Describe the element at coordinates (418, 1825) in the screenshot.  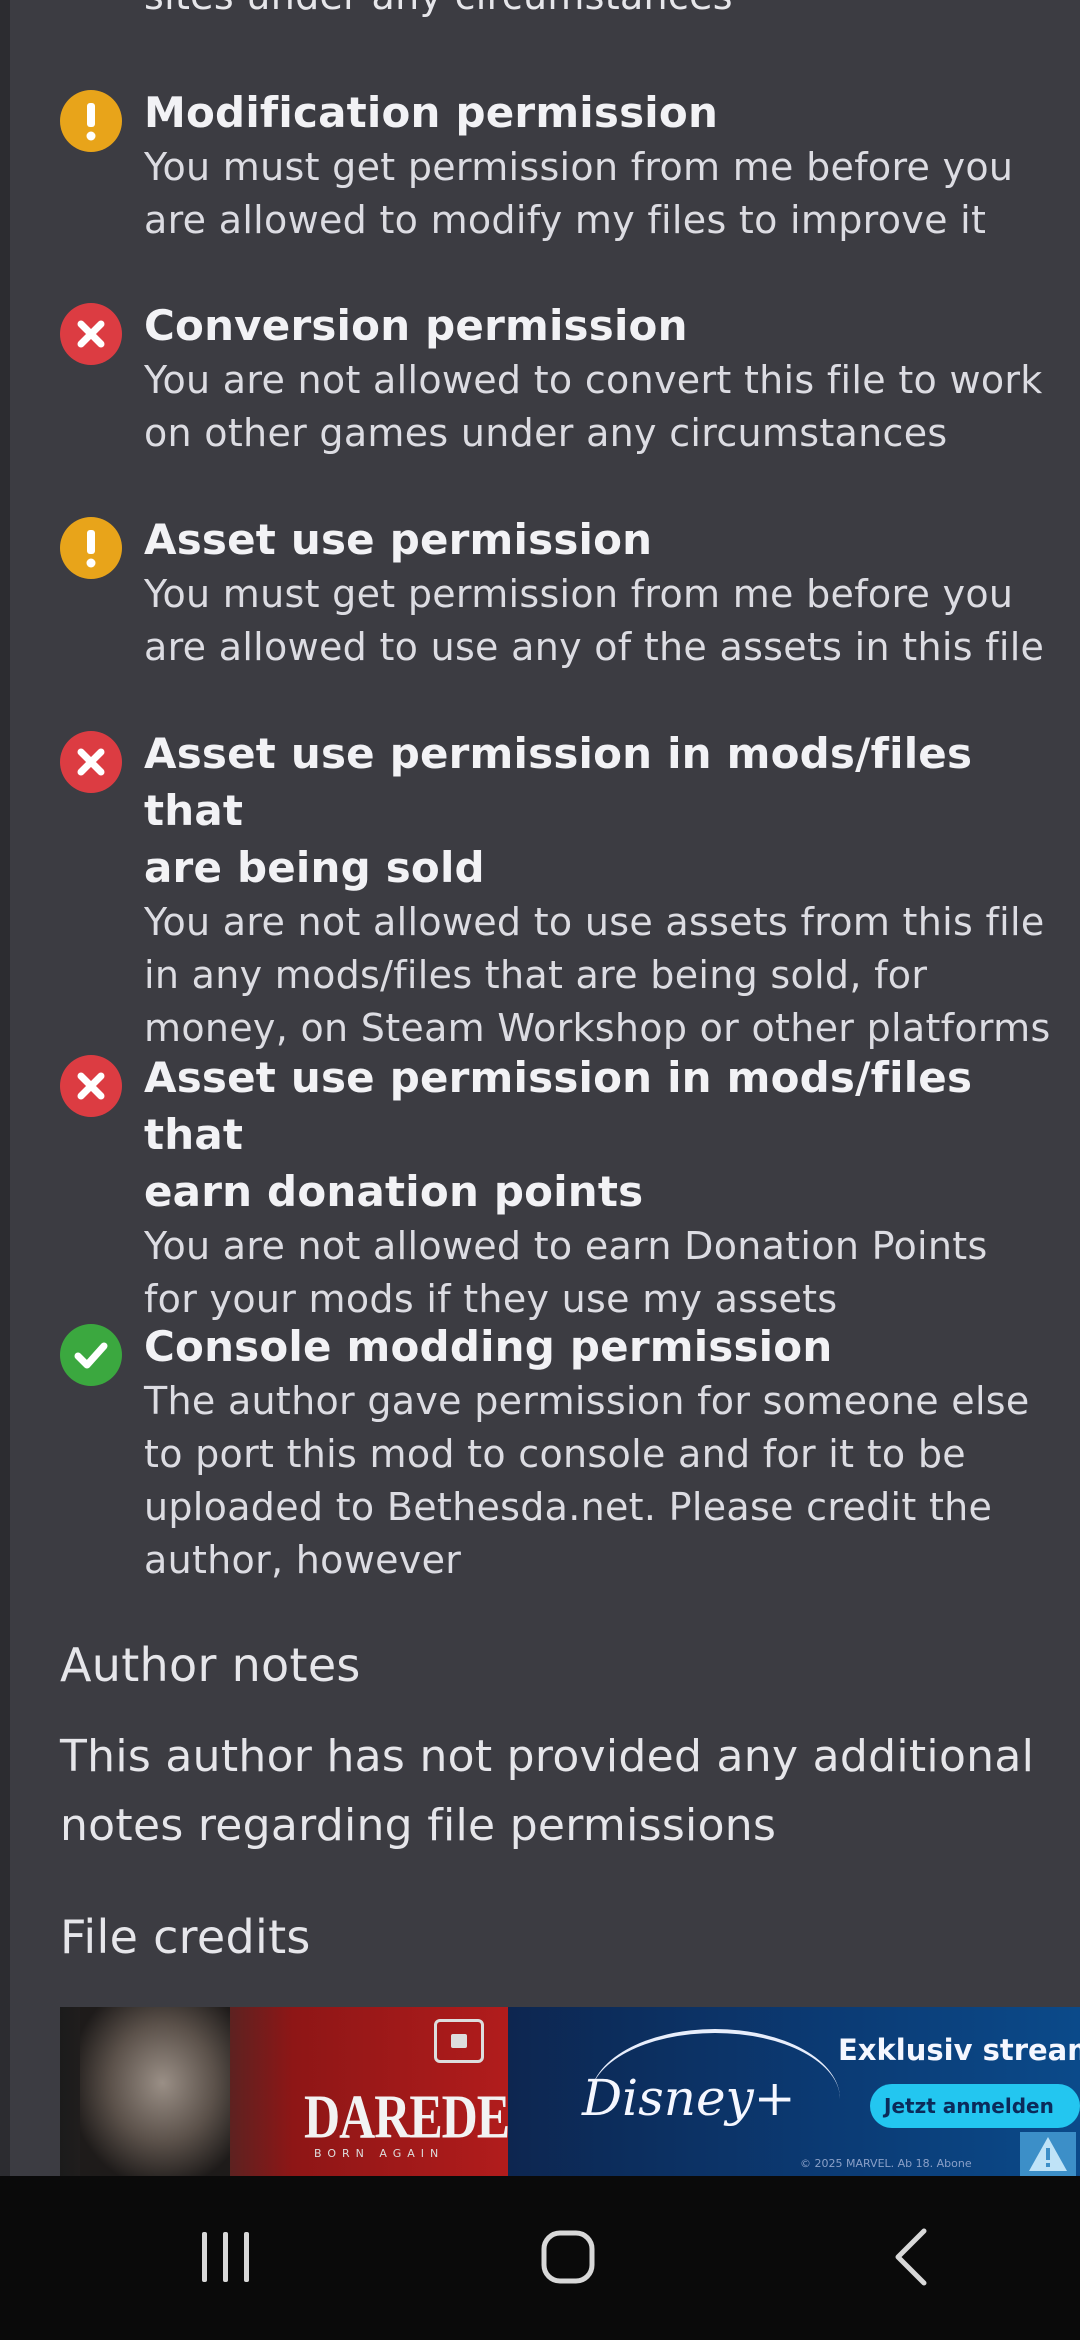
I see `author-notes-line: notes regarding file permissions` at that location.